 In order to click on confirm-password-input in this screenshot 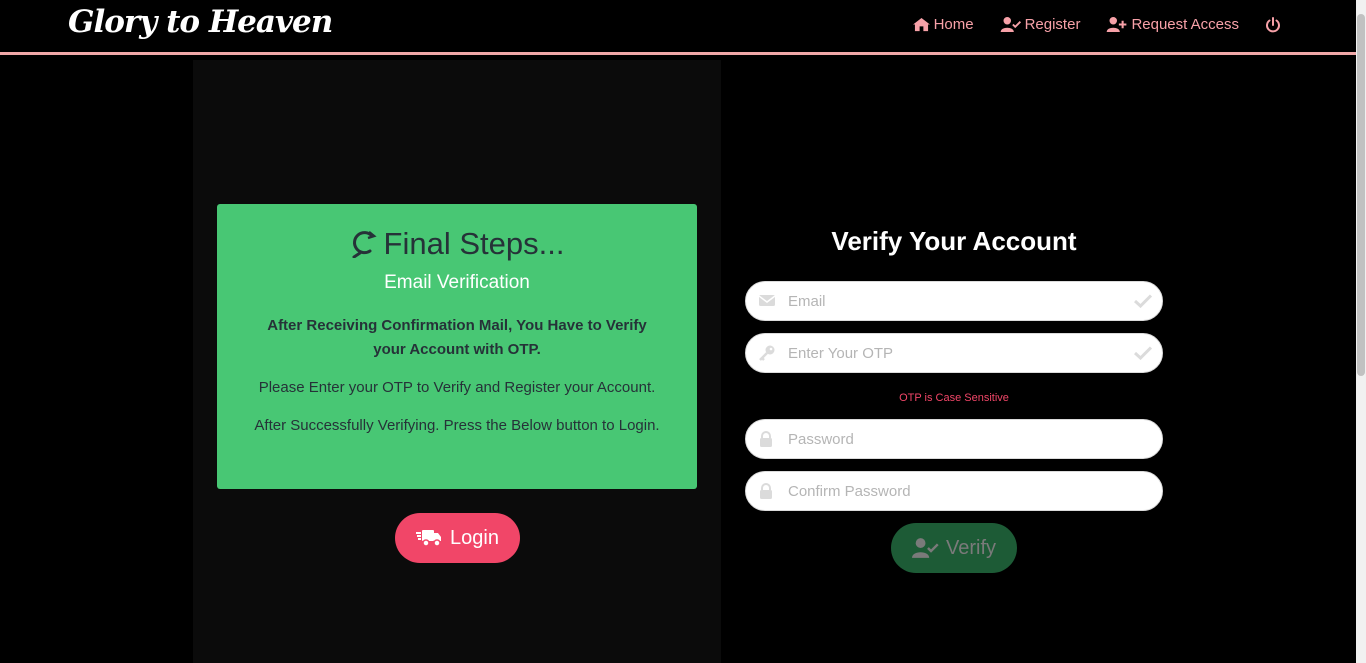, I will do `click(956, 491)`.